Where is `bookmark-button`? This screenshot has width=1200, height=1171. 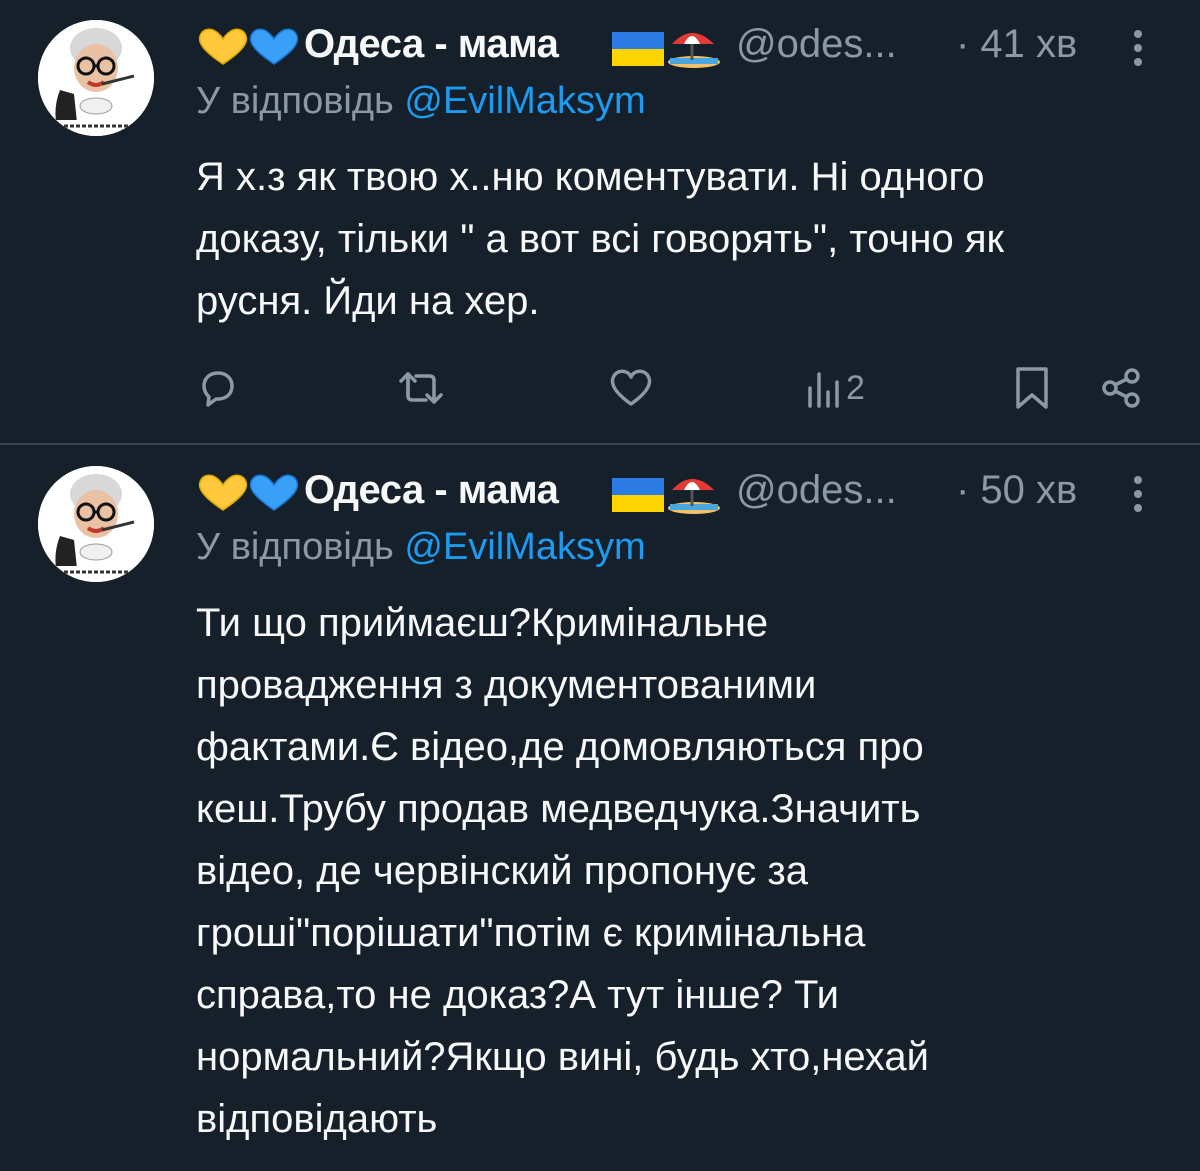
bookmark-button is located at coordinates (1032, 388).